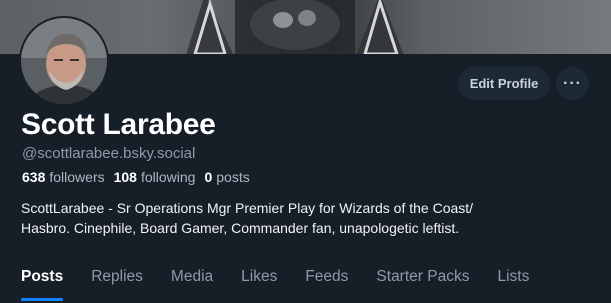  I want to click on profile-stats: 638 followers 108 following 0 posts, so click(136, 177).